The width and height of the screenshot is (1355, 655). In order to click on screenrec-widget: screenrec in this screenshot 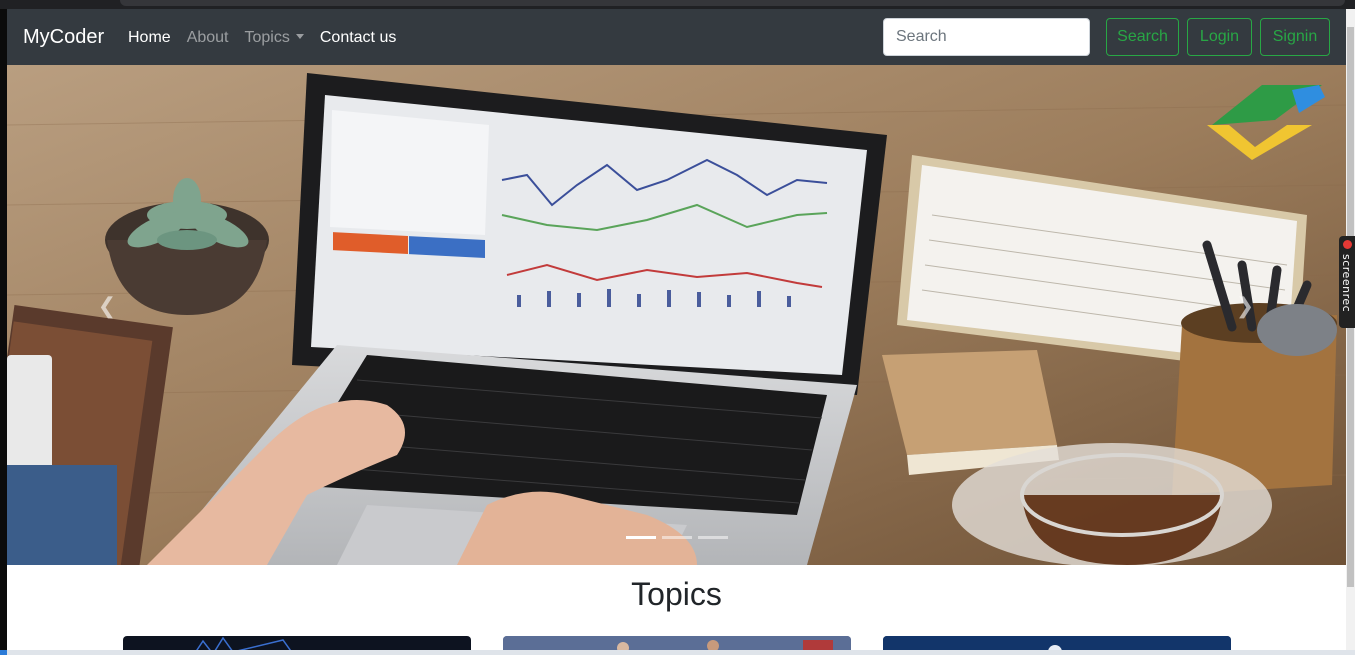, I will do `click(1347, 282)`.